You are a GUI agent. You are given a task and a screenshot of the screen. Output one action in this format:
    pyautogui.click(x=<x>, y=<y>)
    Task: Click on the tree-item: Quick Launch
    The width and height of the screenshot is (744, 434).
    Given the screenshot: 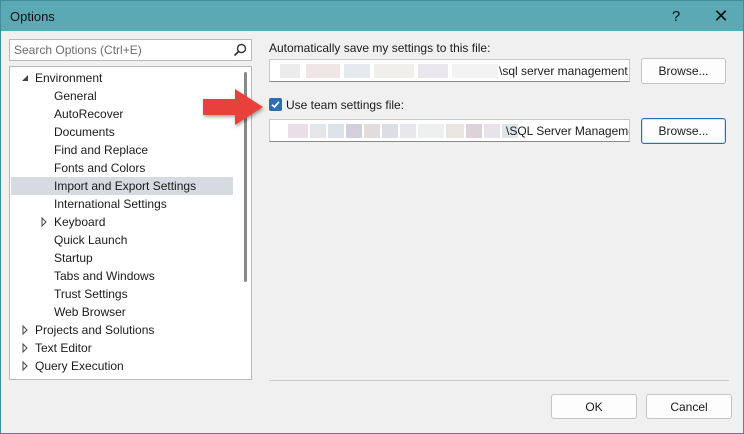 What is the action you would take?
    pyautogui.click(x=122, y=240)
    